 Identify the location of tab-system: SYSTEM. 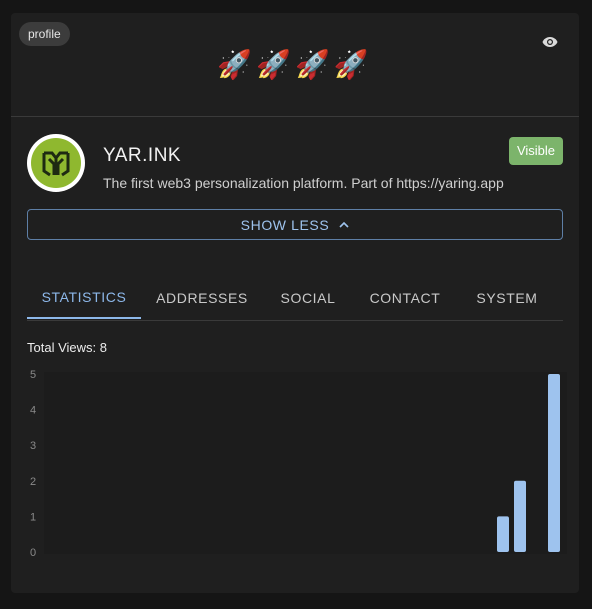
(507, 297).